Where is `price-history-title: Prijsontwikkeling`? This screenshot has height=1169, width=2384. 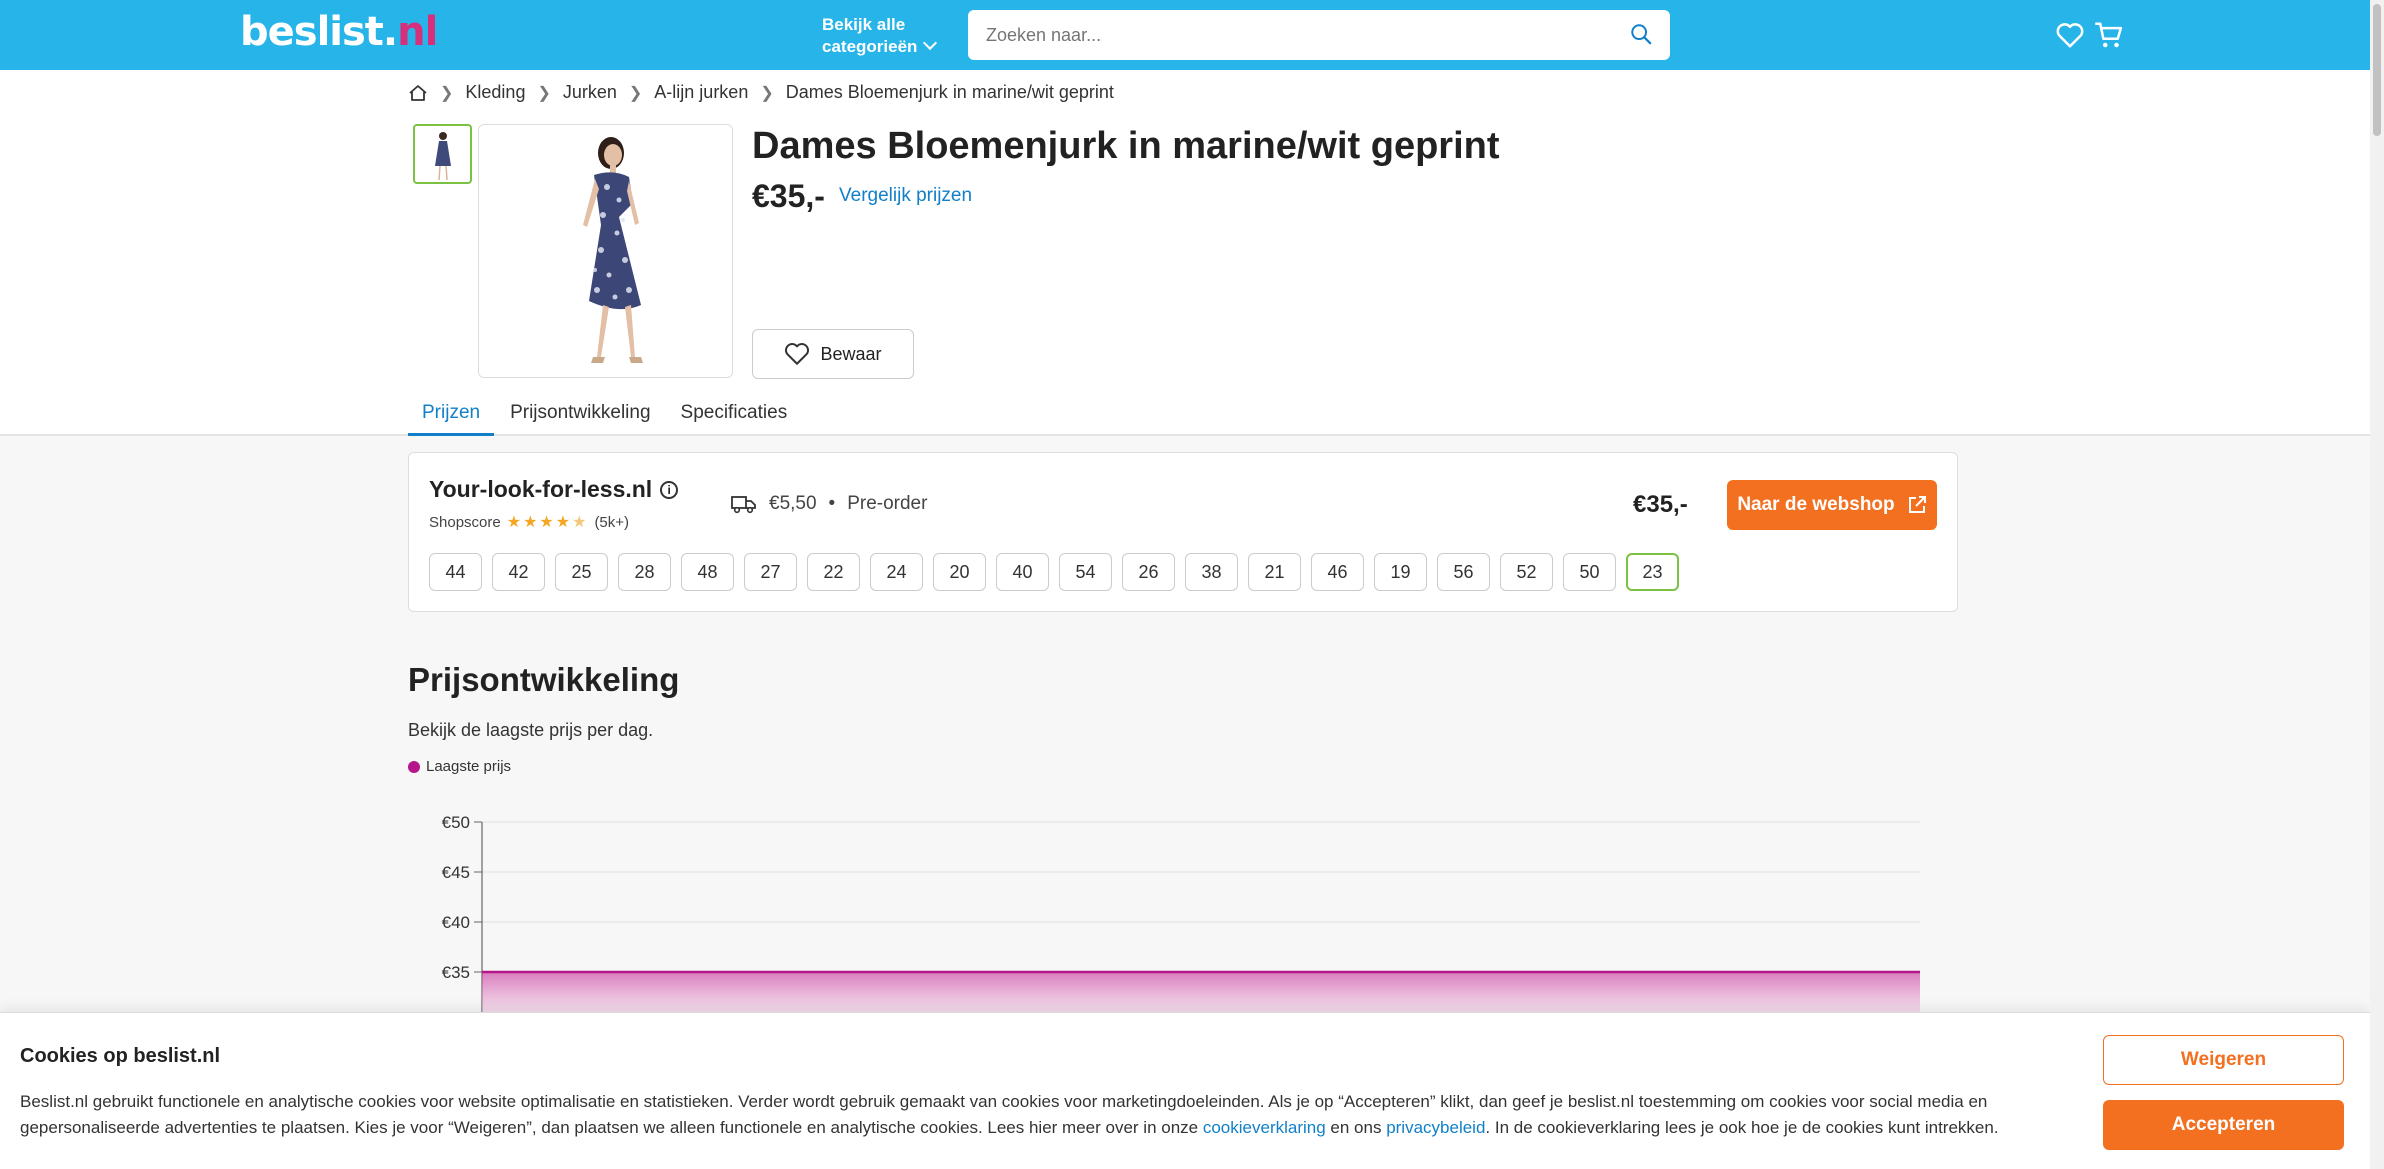
price-history-title: Prijsontwikkeling is located at coordinates (544, 679).